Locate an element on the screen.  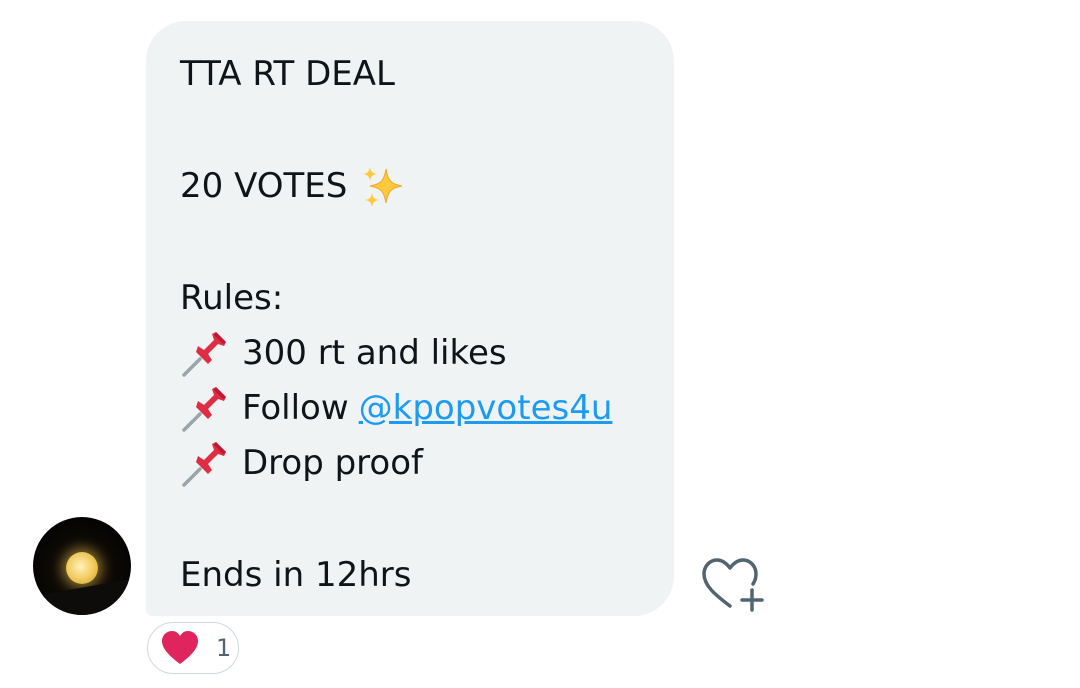
rule-item-3: Drop proof is located at coordinates (412, 463).